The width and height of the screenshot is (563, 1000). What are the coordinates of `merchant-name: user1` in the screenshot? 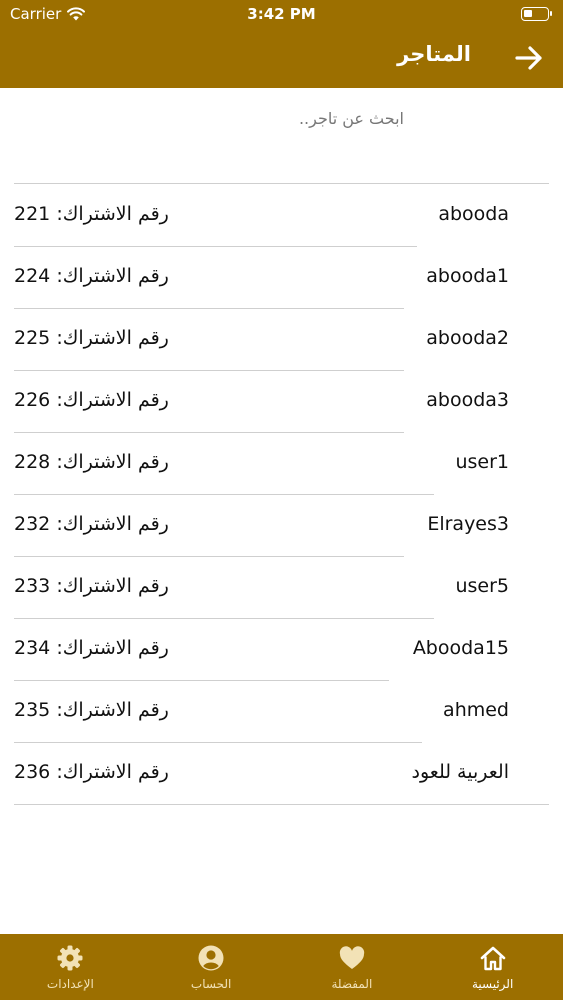 It's located at (482, 462).